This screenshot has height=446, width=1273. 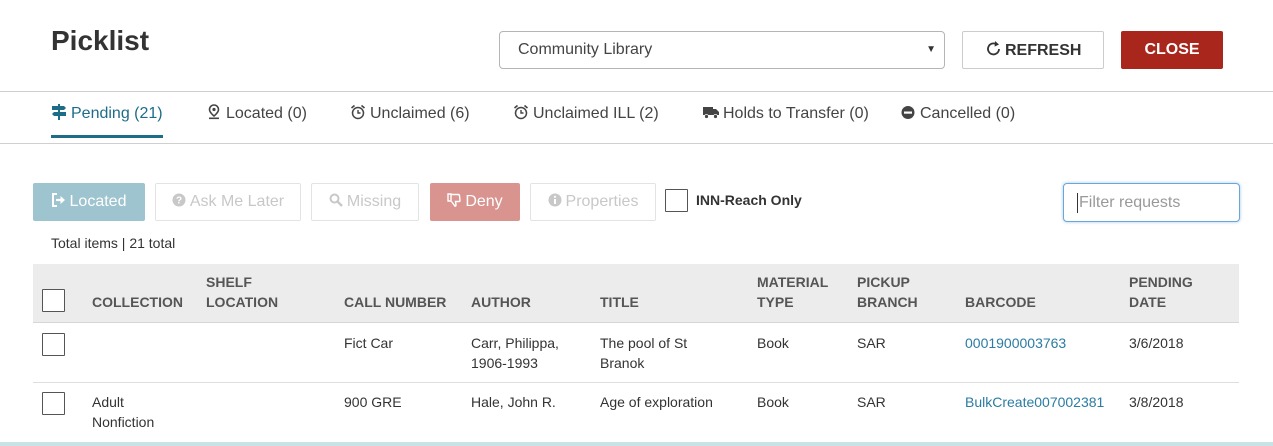 What do you see at coordinates (602, 201) in the screenshot?
I see `properties-label: Properties` at bounding box center [602, 201].